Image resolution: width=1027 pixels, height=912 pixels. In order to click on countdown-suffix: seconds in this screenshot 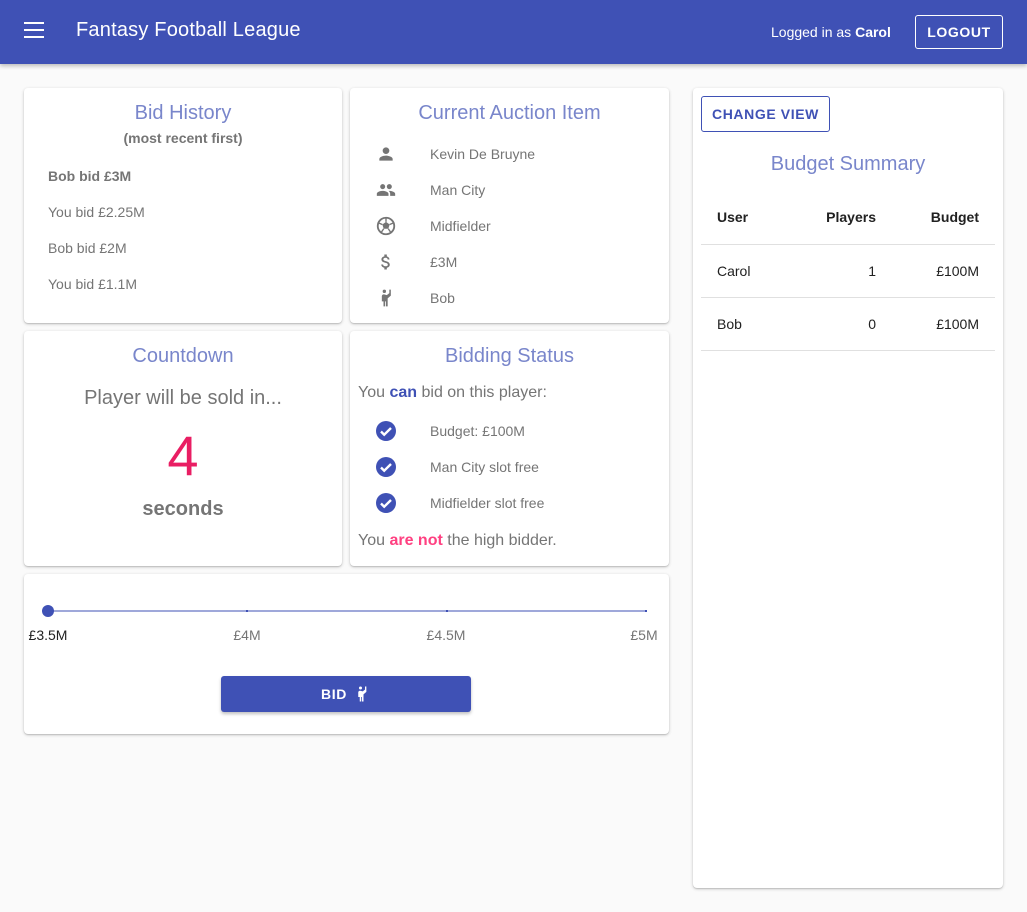, I will do `click(183, 509)`.